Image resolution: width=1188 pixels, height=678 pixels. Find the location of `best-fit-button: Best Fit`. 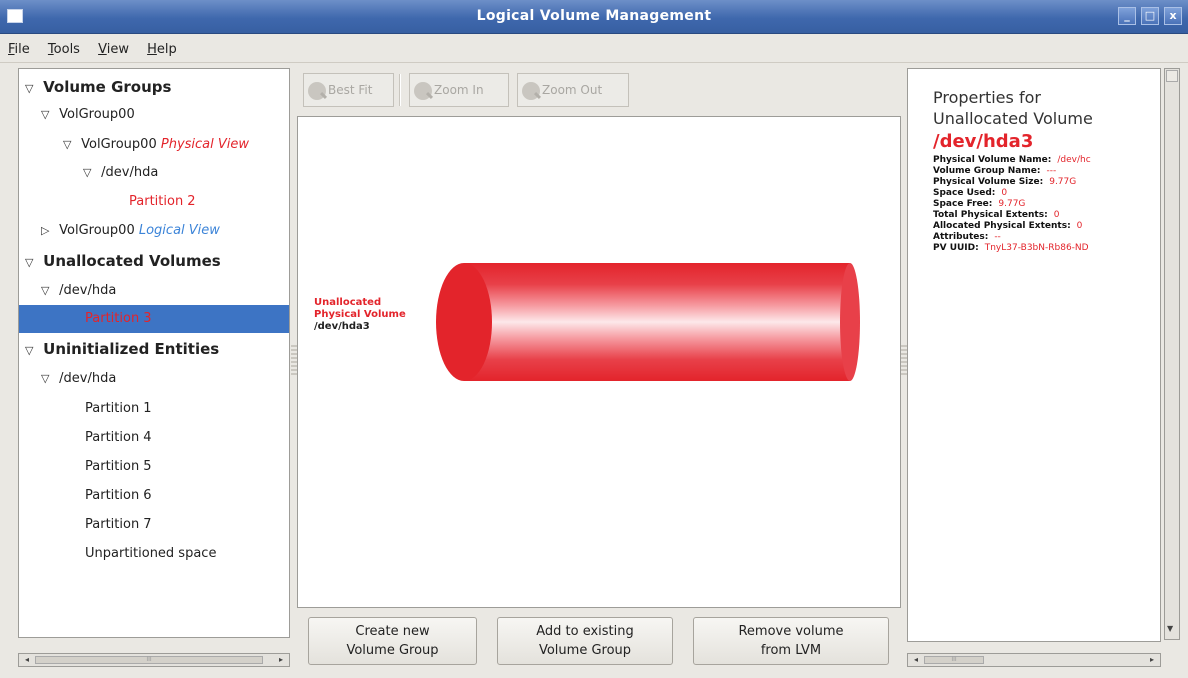

best-fit-button: Best Fit is located at coordinates (348, 90).